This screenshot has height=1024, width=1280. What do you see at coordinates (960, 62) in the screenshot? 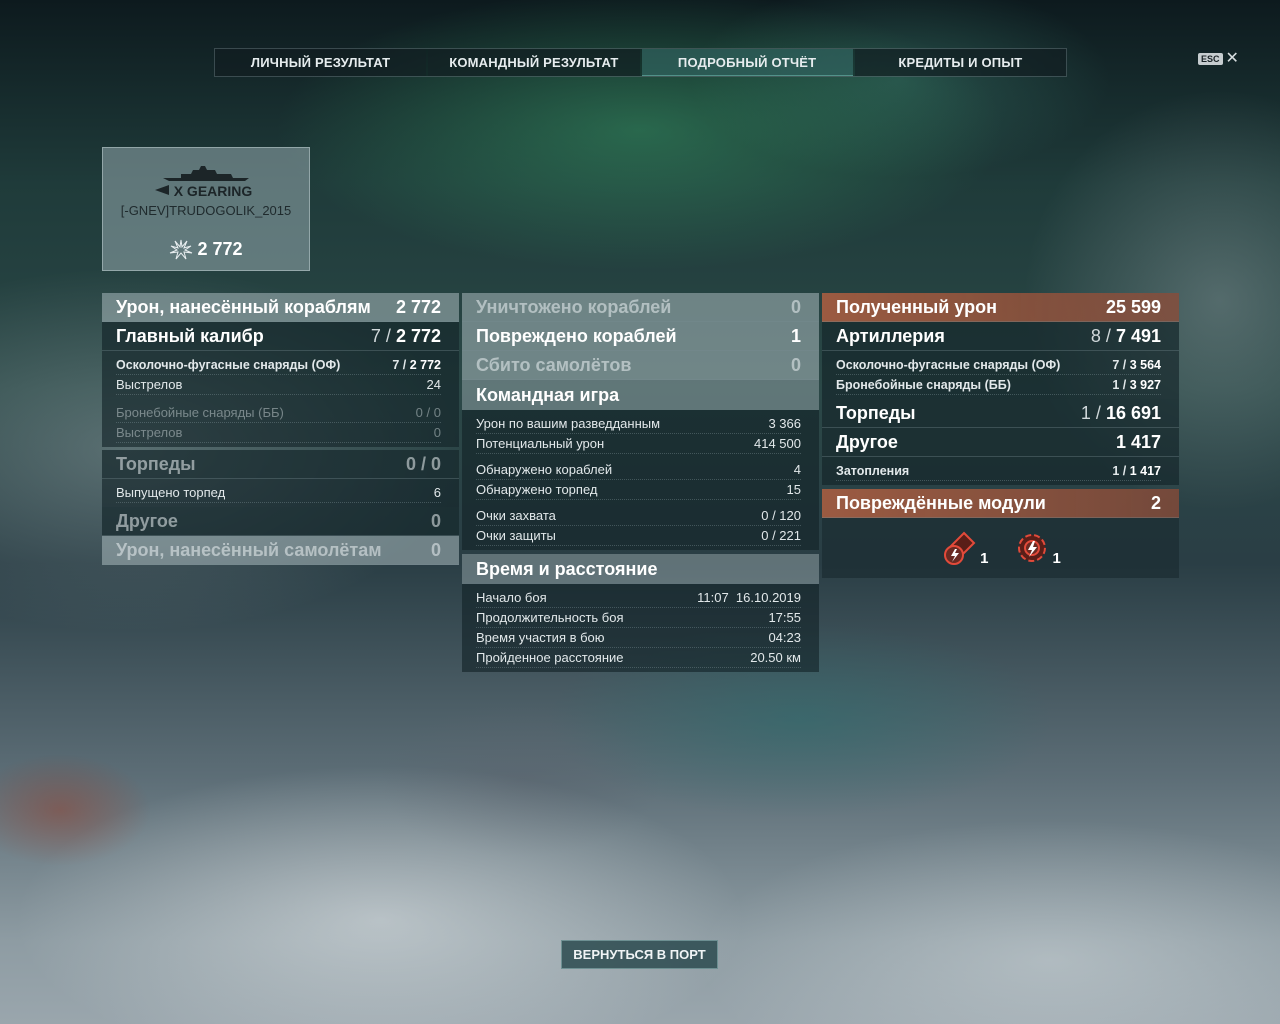
I see `tab-credits-xp: КРЕДИТЫ И ОПЫТ` at bounding box center [960, 62].